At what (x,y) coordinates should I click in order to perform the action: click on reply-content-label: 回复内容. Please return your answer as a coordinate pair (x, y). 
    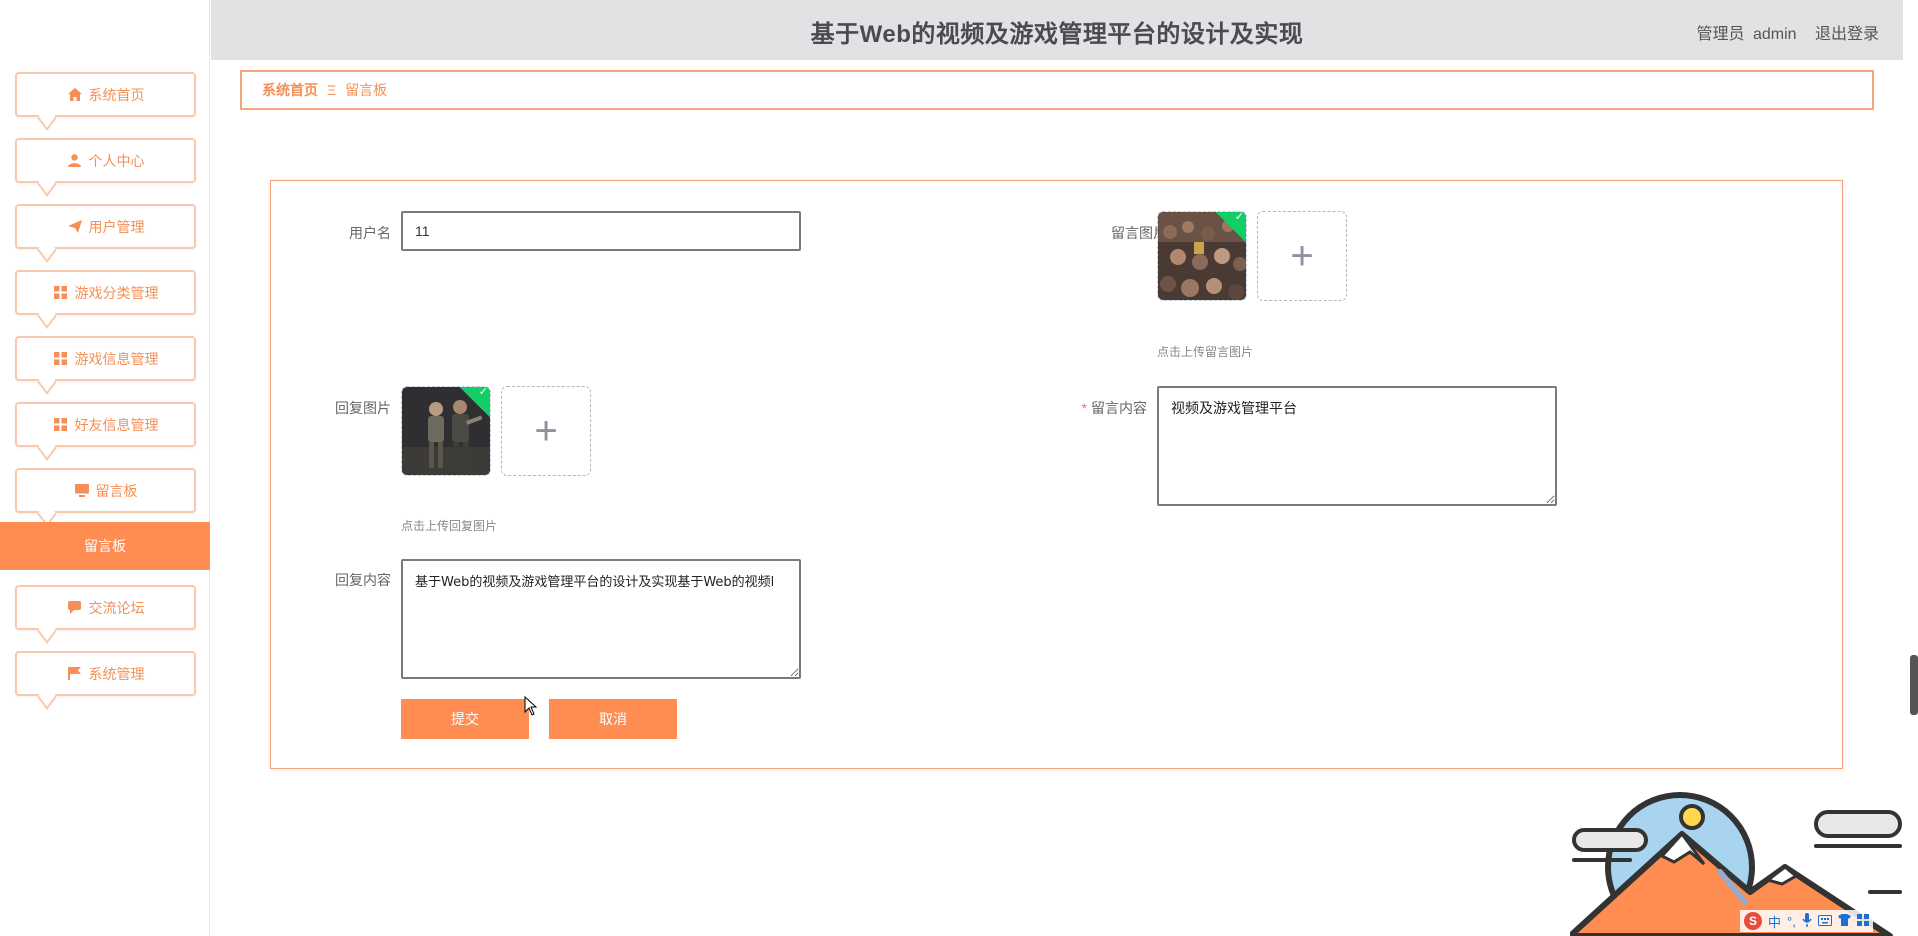
    Looking at the image, I should click on (363, 580).